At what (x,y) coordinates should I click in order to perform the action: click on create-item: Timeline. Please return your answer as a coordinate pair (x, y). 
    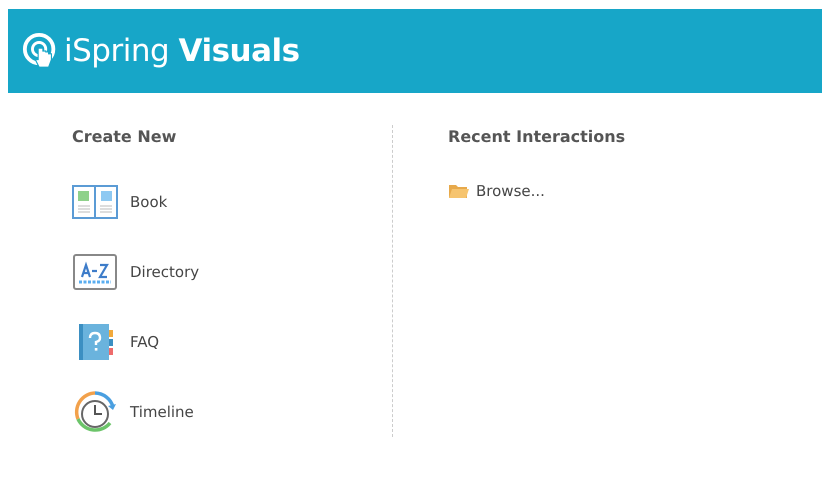
    Looking at the image, I should click on (232, 412).